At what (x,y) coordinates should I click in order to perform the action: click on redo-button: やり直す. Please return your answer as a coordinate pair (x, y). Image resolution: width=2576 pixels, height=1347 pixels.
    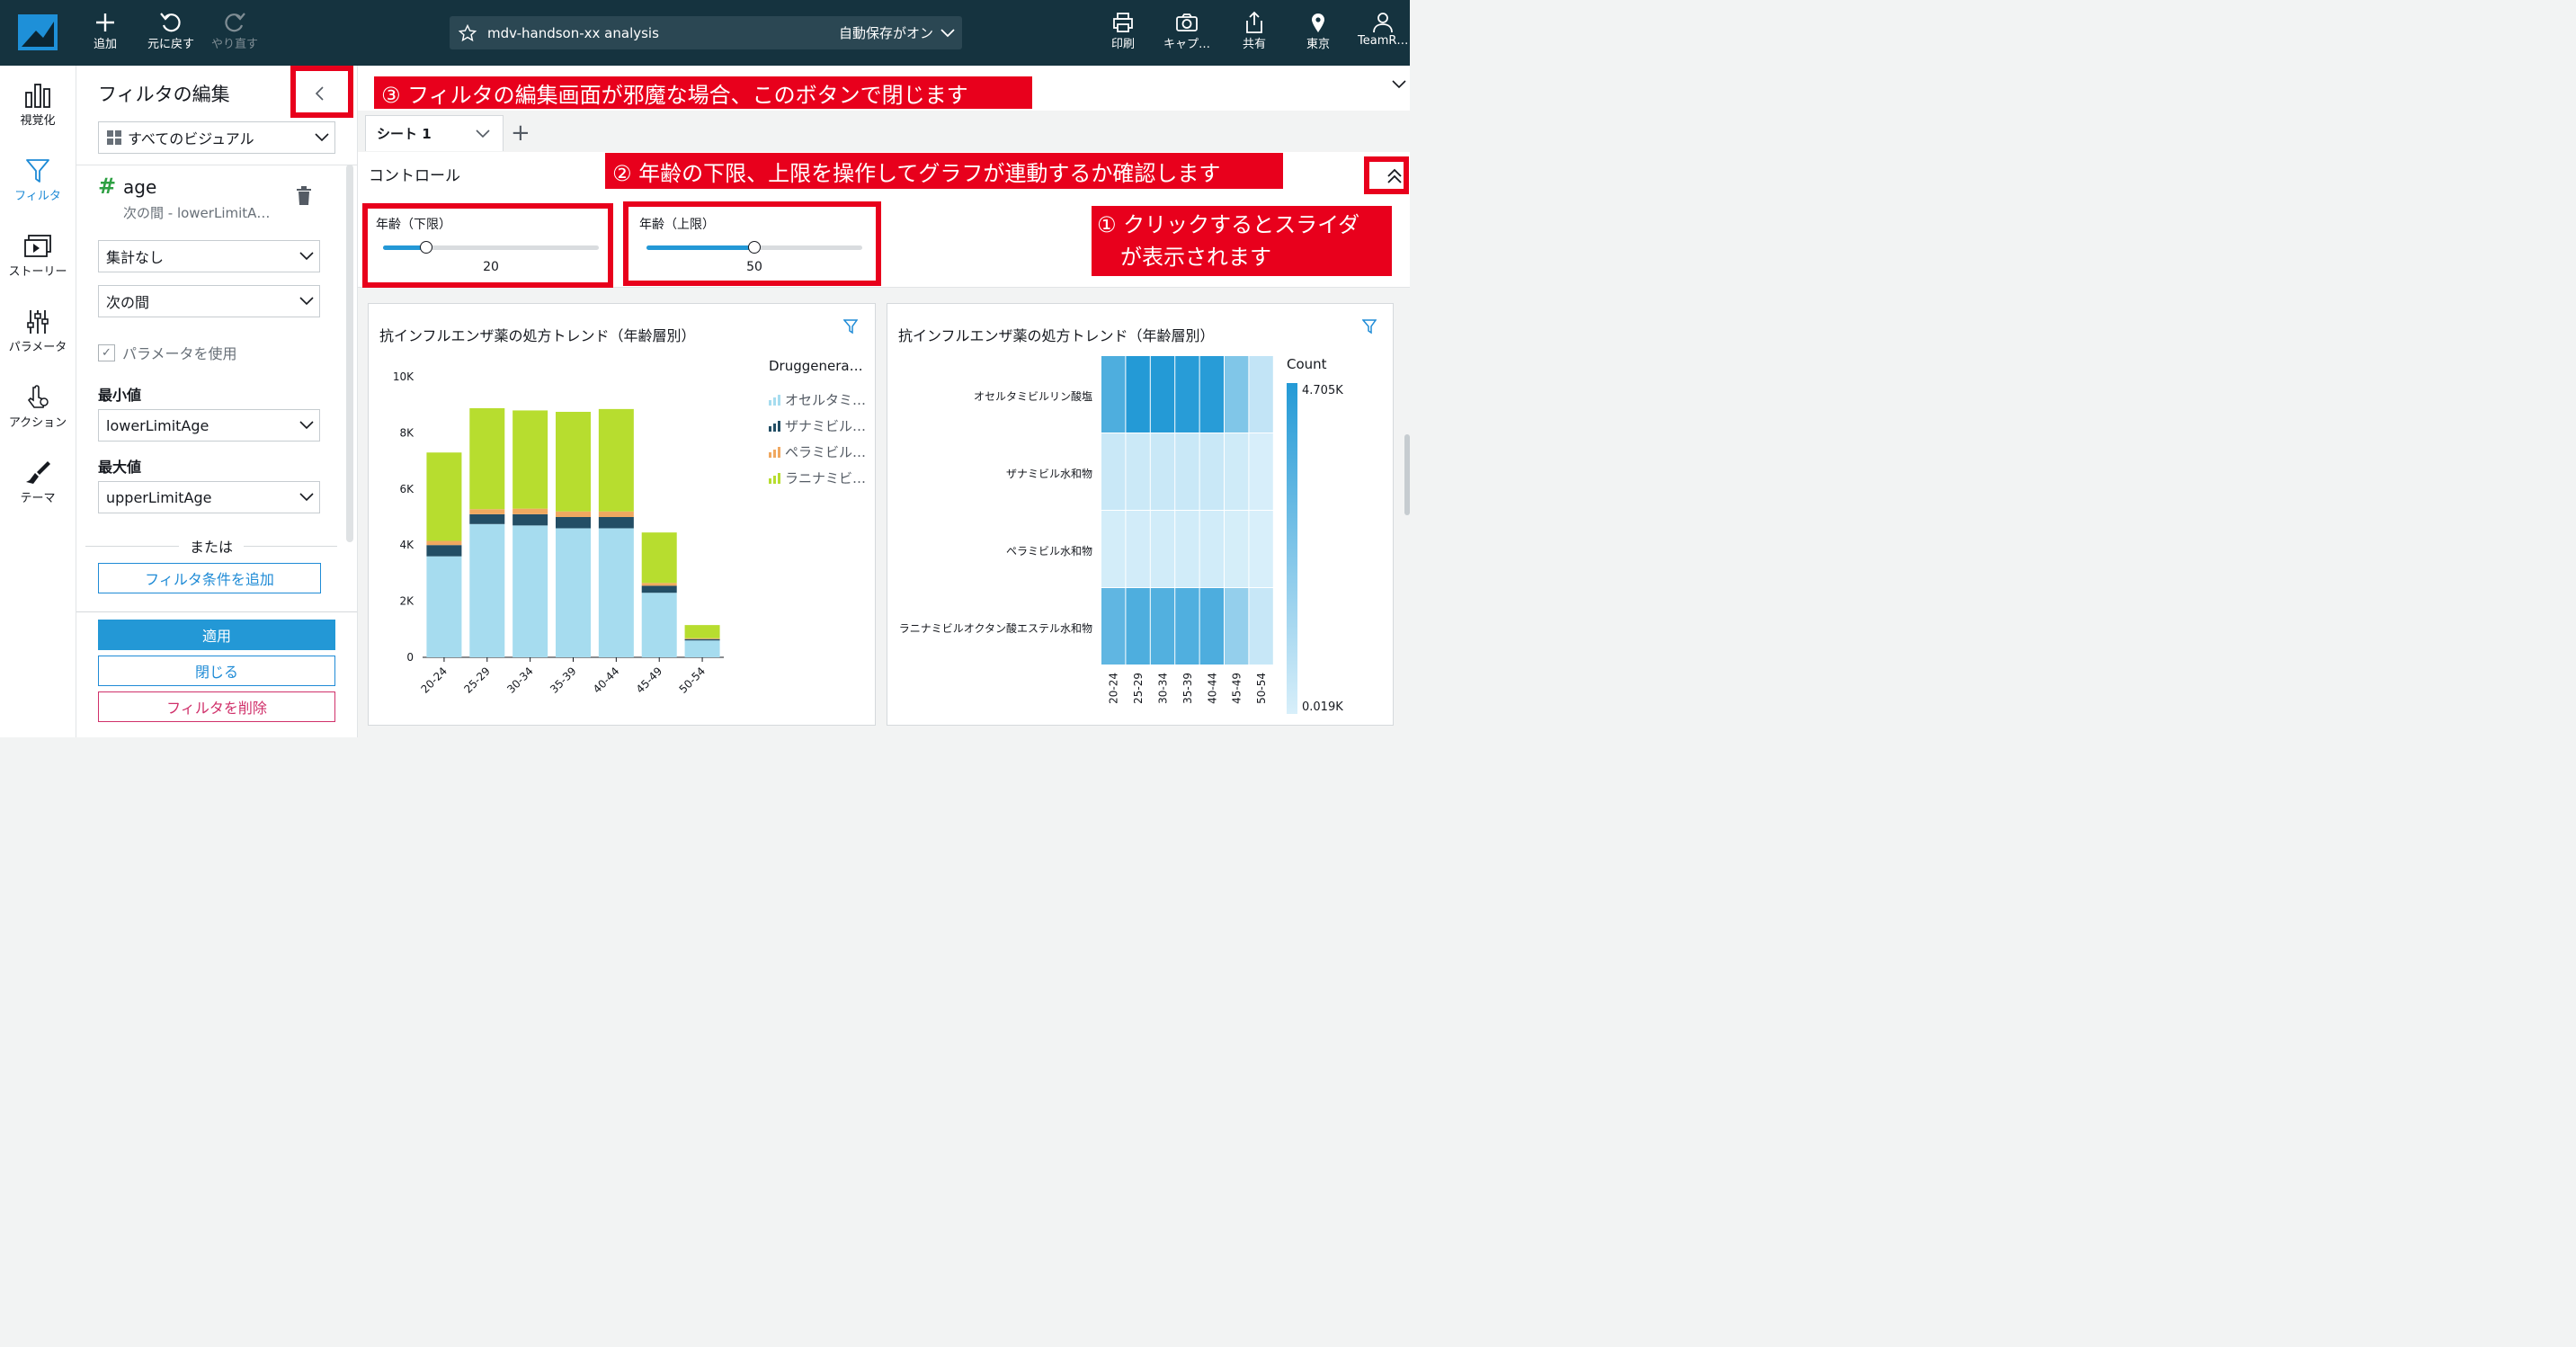
    Looking at the image, I should click on (235, 31).